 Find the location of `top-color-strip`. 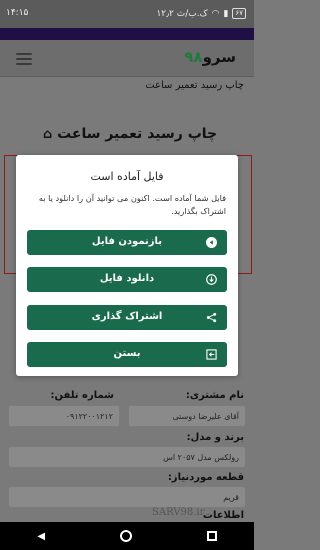

top-color-strip is located at coordinates (127, 34).